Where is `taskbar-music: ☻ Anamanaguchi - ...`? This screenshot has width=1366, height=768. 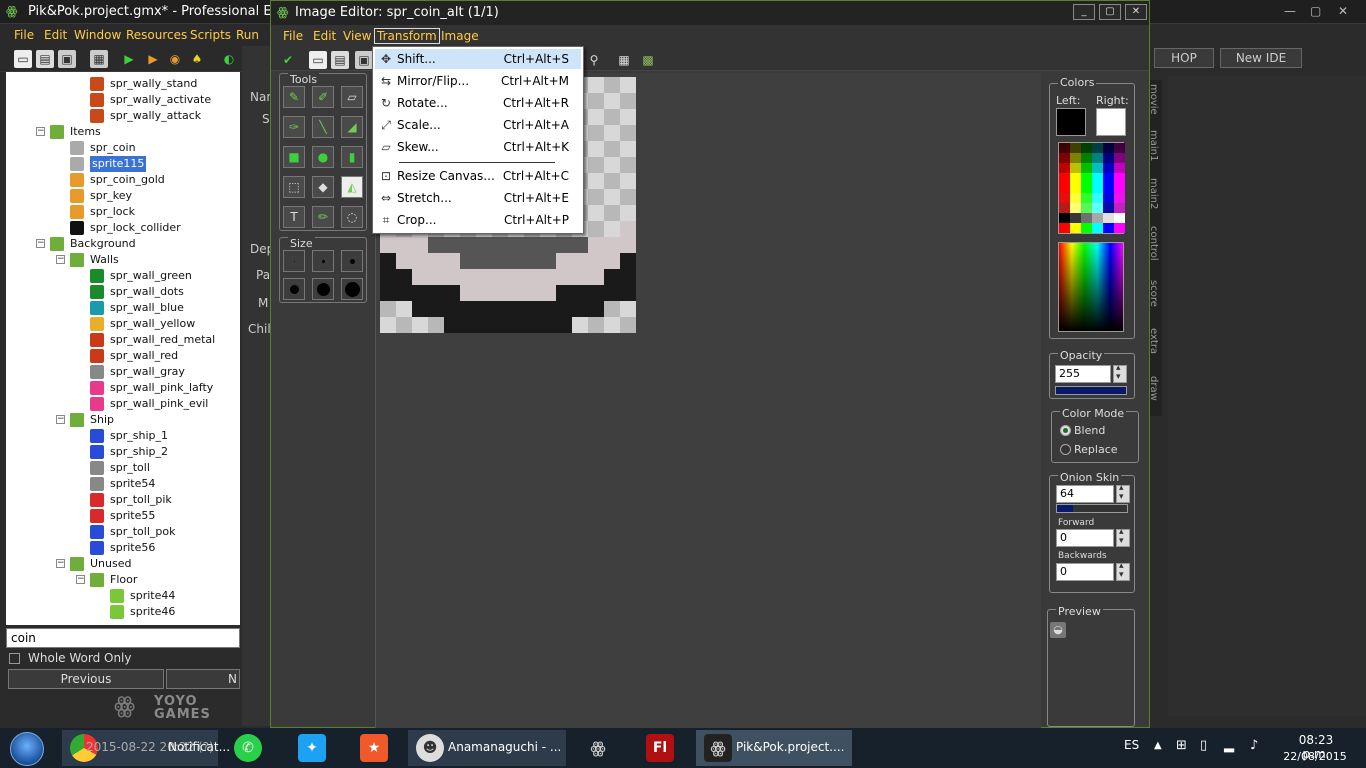
taskbar-music: ☻ Anamanaguchi - ... is located at coordinates (487, 748).